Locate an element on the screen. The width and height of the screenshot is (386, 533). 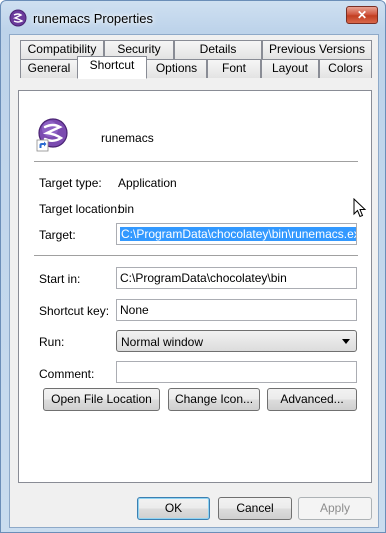
window-title: runemacs Properties is located at coordinates (93, 18).